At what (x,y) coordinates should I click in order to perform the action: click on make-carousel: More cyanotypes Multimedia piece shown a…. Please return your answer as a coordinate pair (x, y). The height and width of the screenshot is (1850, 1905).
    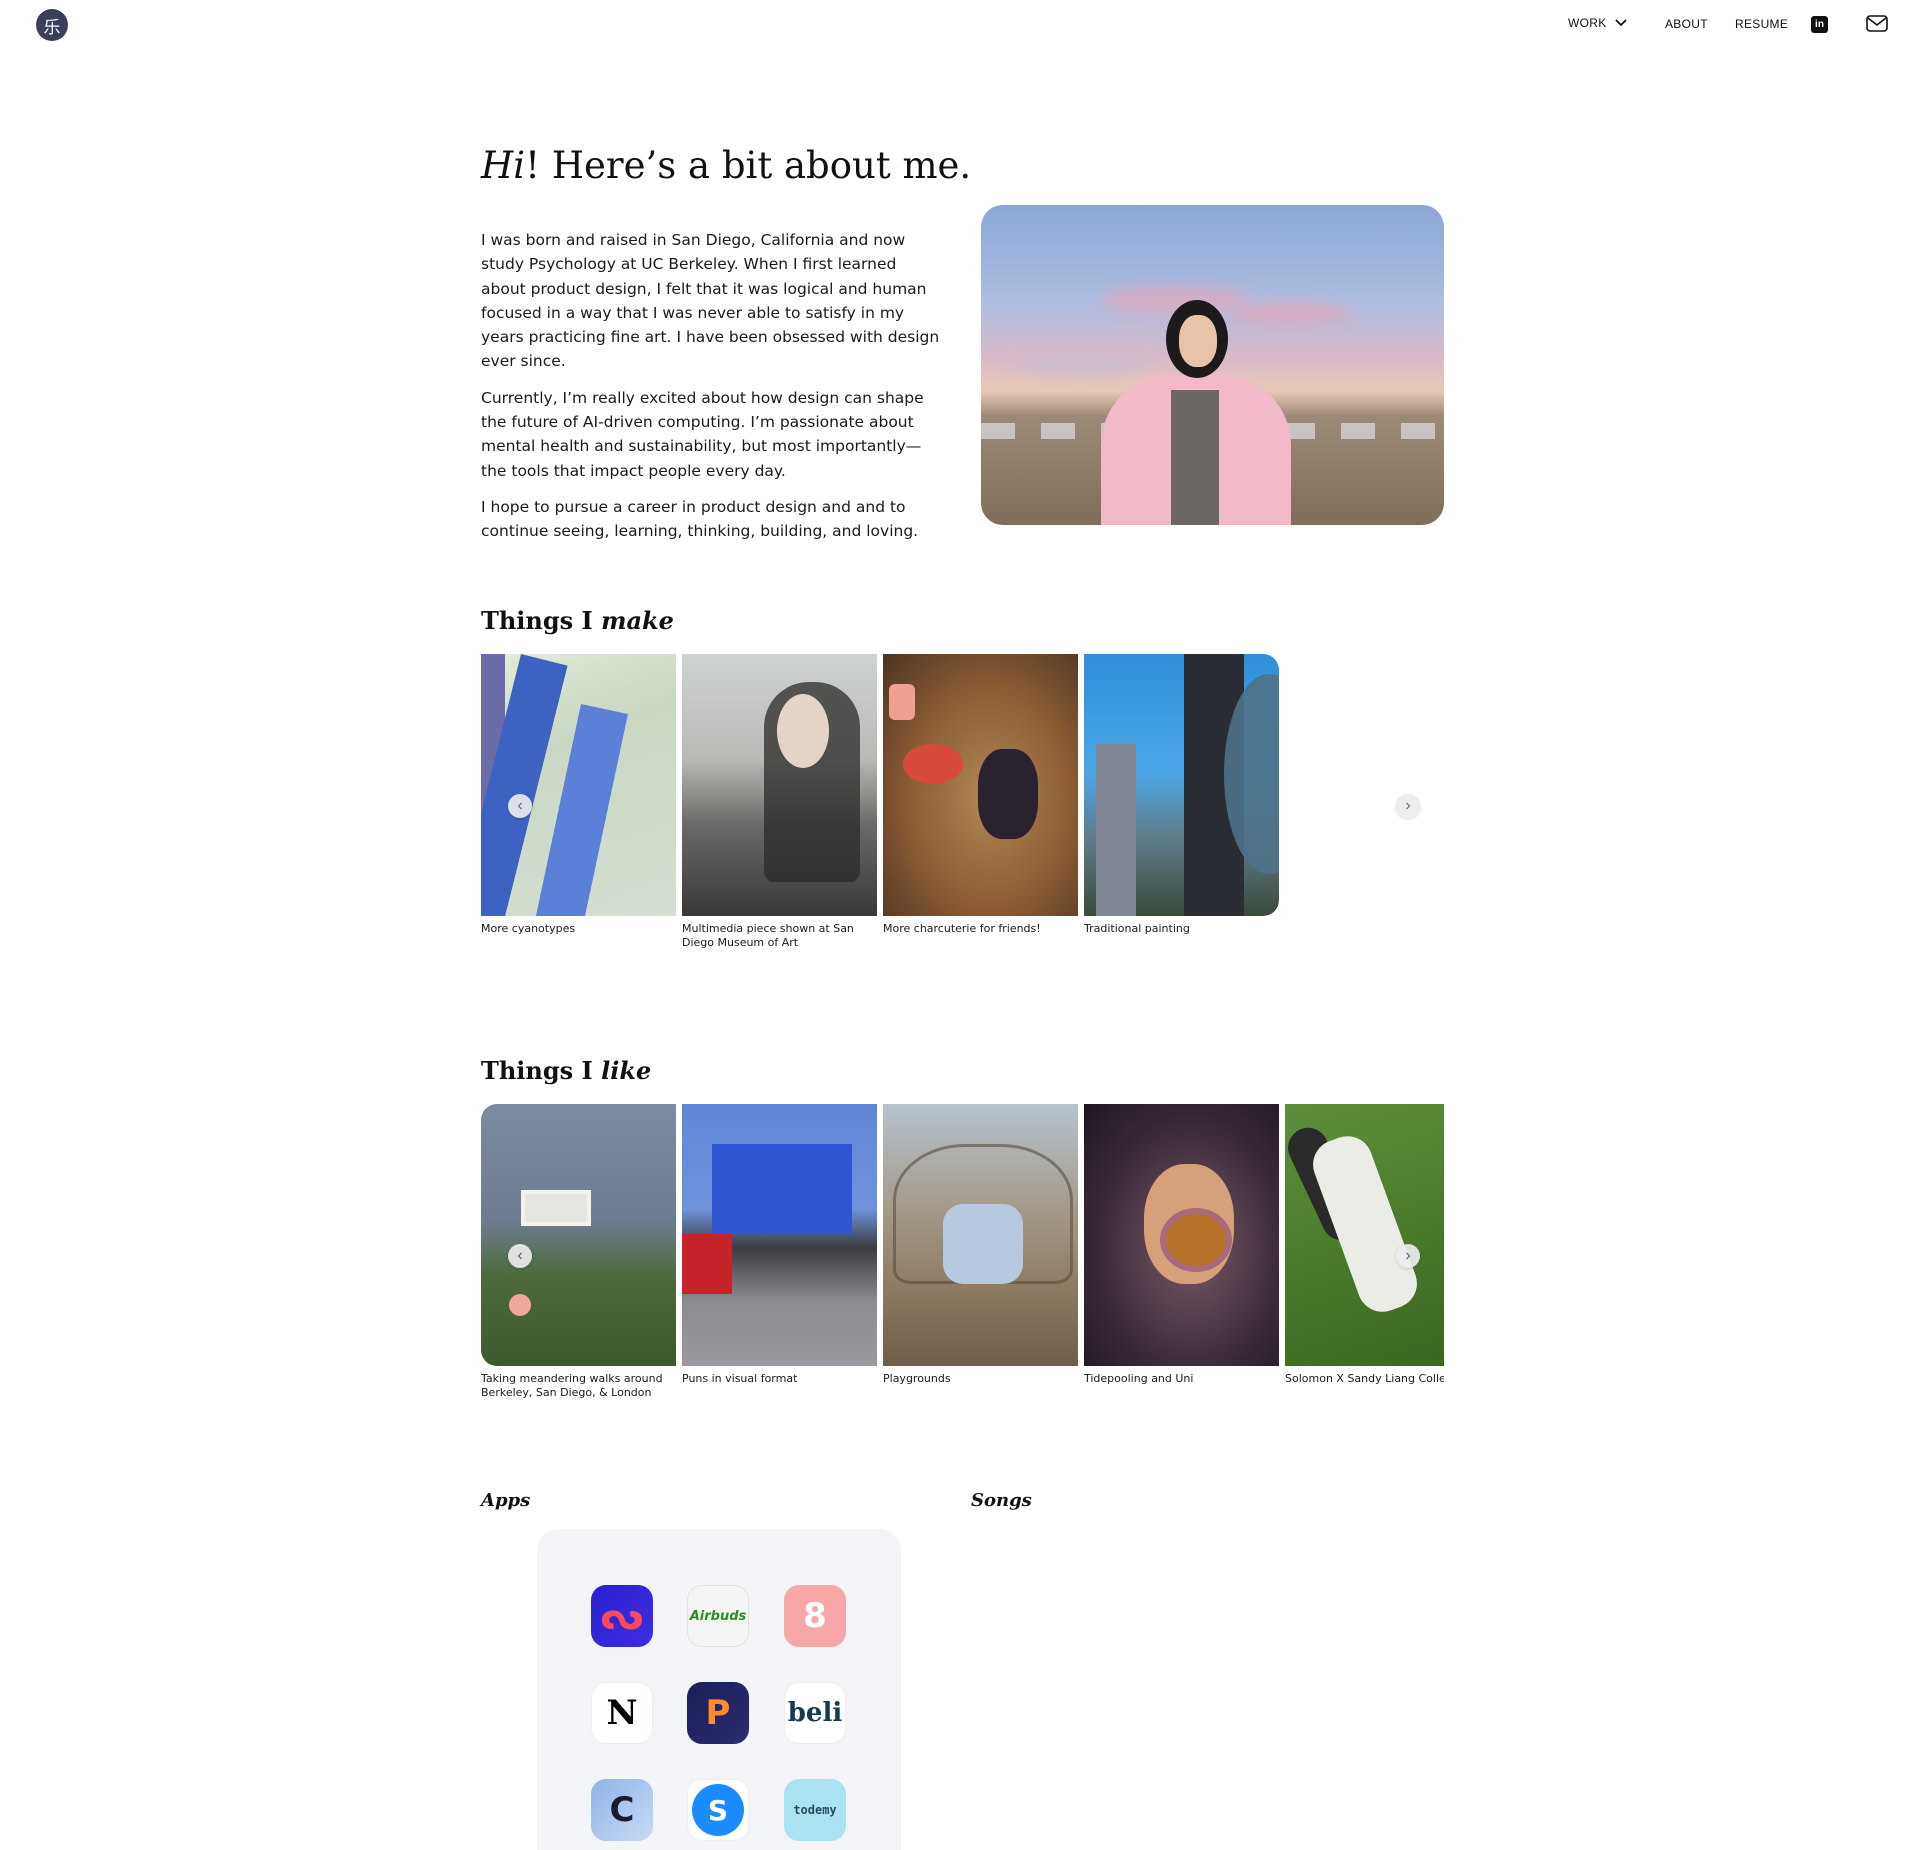
    Looking at the image, I should click on (962, 804).